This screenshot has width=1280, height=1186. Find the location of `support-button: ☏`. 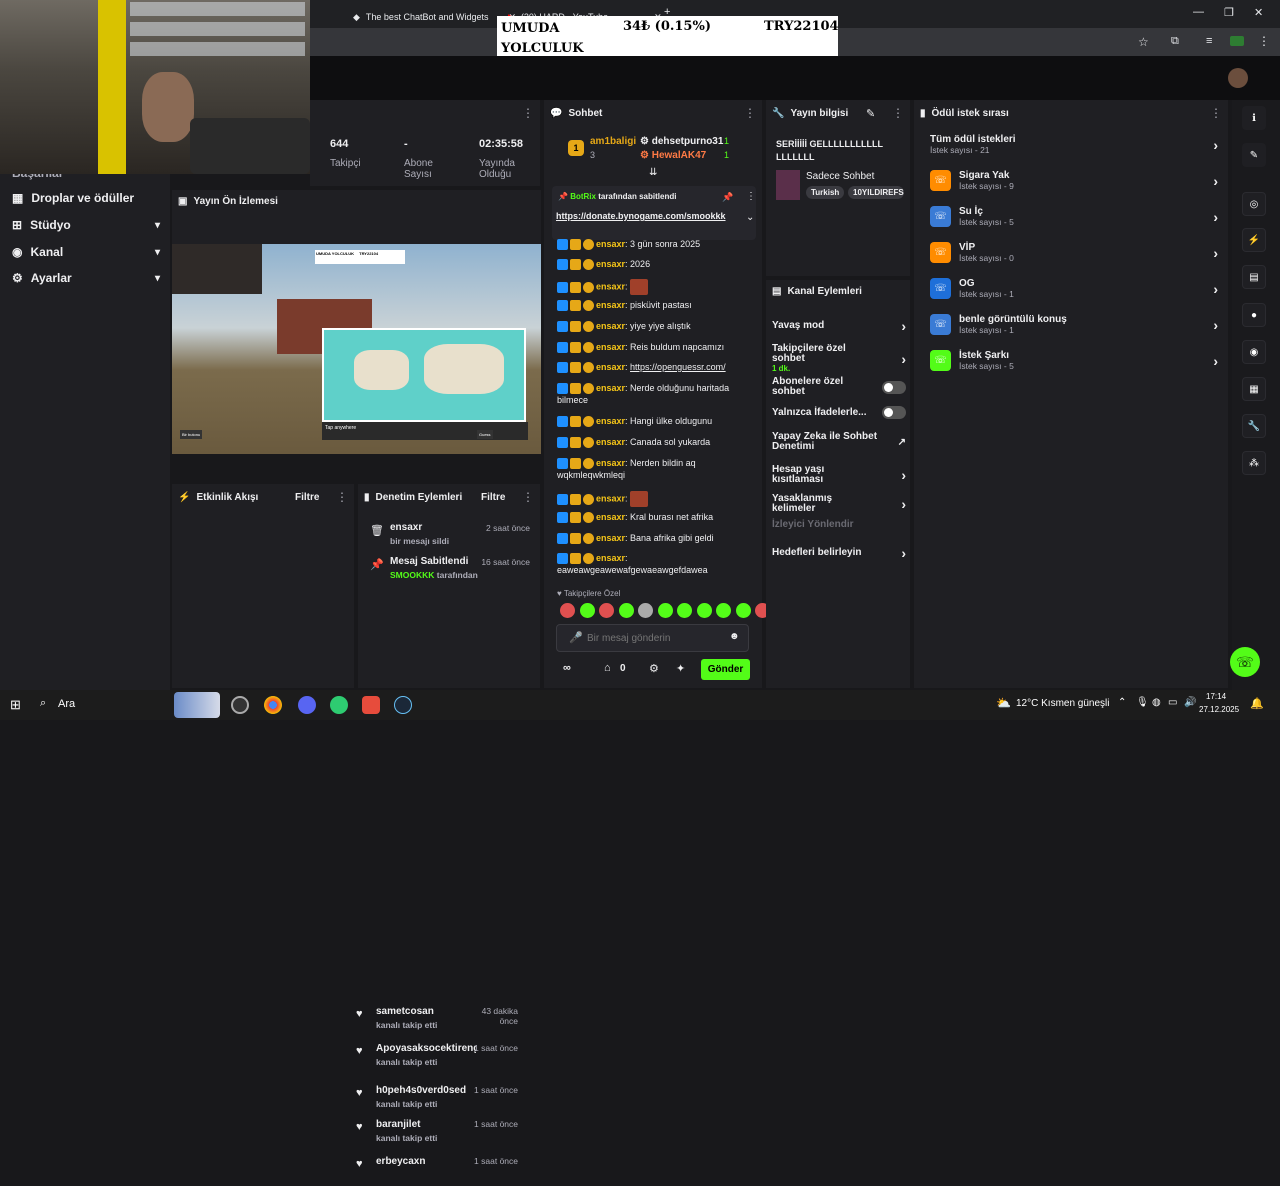

support-button: ☏ is located at coordinates (1245, 662).